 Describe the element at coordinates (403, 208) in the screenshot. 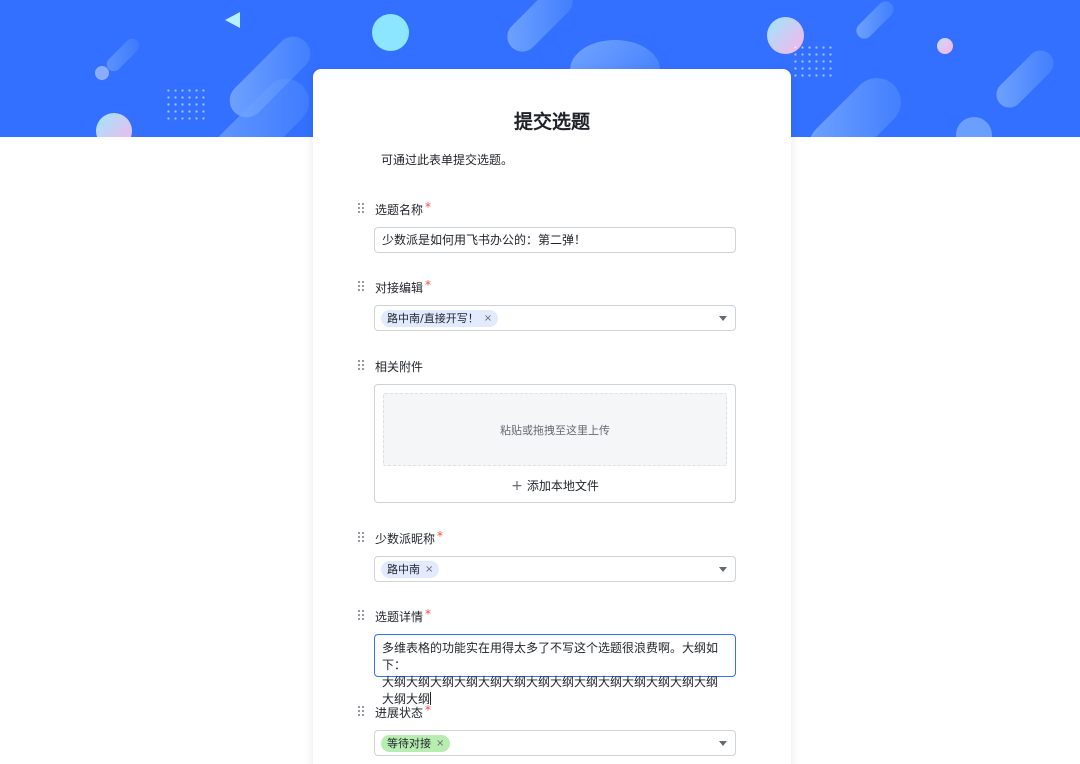

I see `field-label: 选题名称 *` at that location.